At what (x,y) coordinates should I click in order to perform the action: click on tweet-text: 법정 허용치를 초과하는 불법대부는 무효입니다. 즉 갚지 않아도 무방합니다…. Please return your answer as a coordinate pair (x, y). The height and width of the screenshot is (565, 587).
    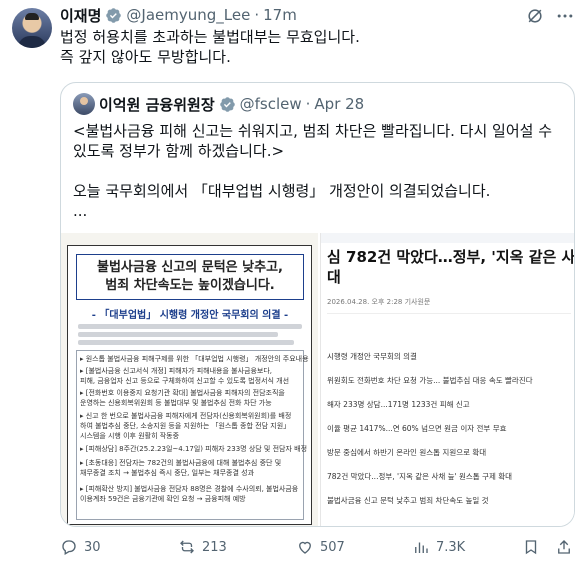
    Looking at the image, I should click on (210, 47).